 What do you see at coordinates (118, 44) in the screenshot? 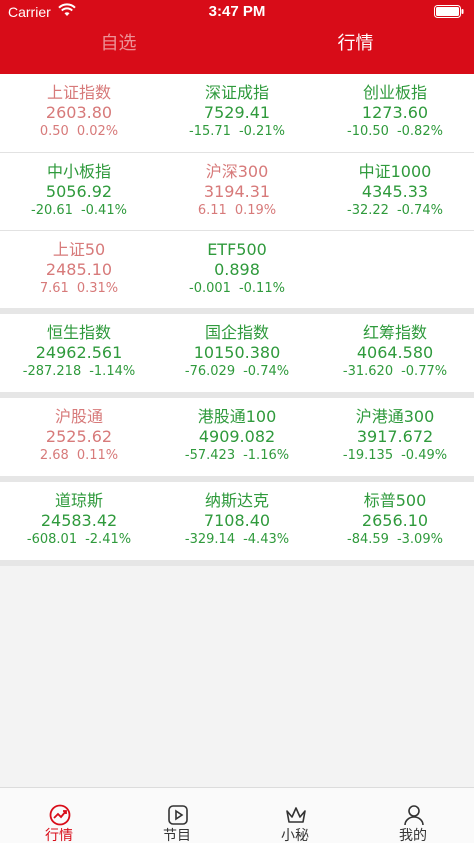
I see `tab-watchlist: 自选` at bounding box center [118, 44].